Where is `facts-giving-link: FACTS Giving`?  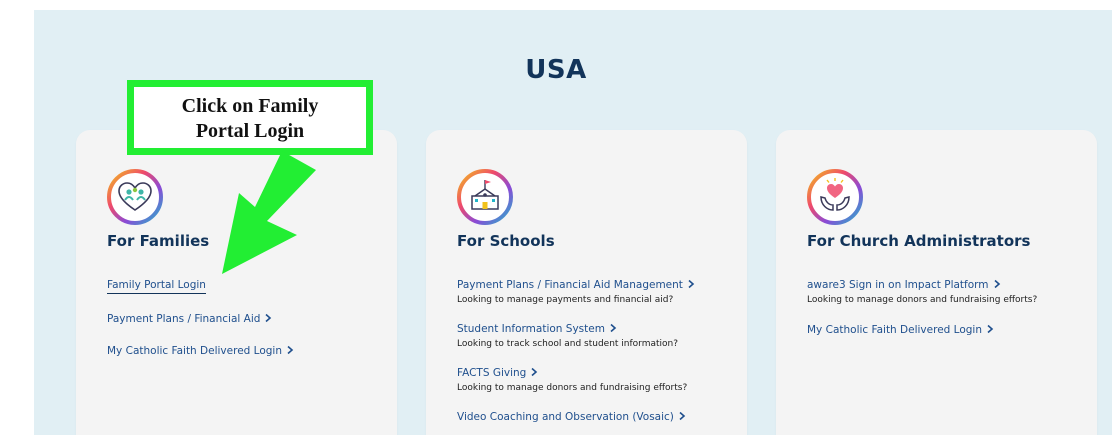
facts-giving-link: FACTS Giving is located at coordinates (498, 373).